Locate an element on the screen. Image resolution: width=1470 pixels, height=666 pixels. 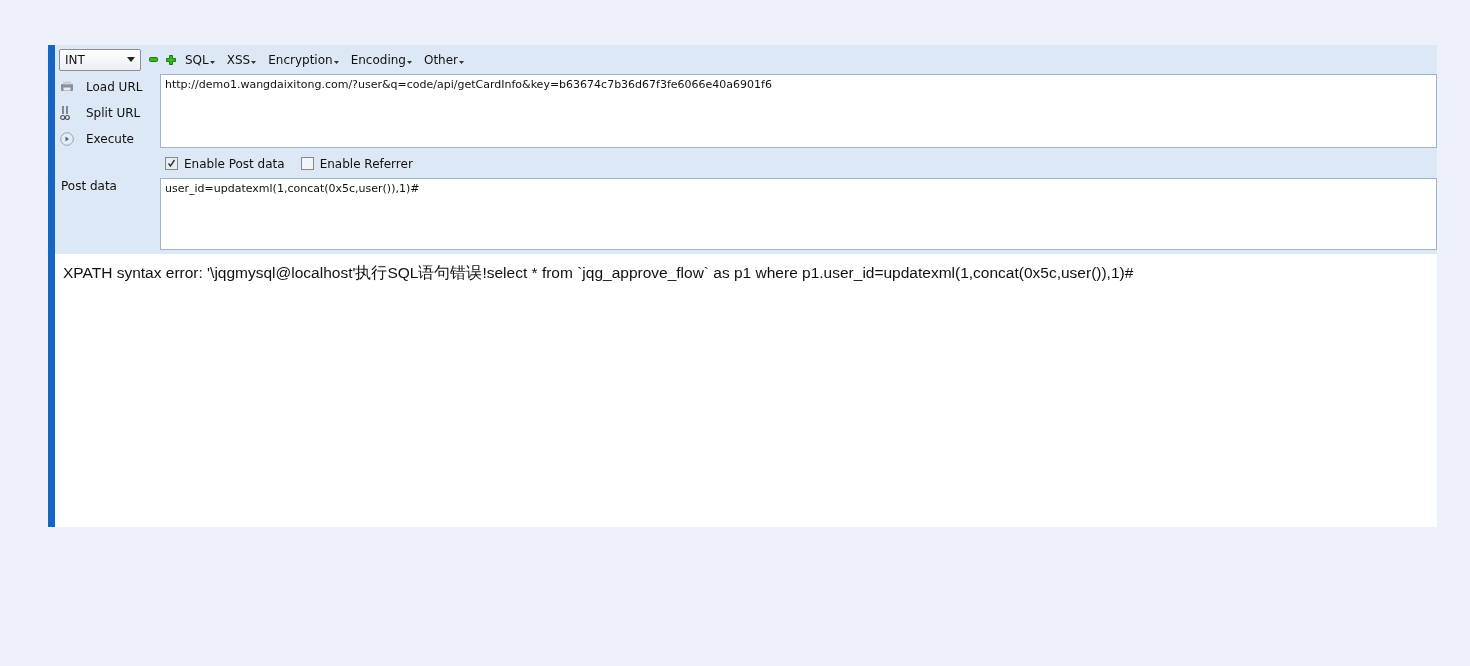
printer-icon is located at coordinates (67, 87).